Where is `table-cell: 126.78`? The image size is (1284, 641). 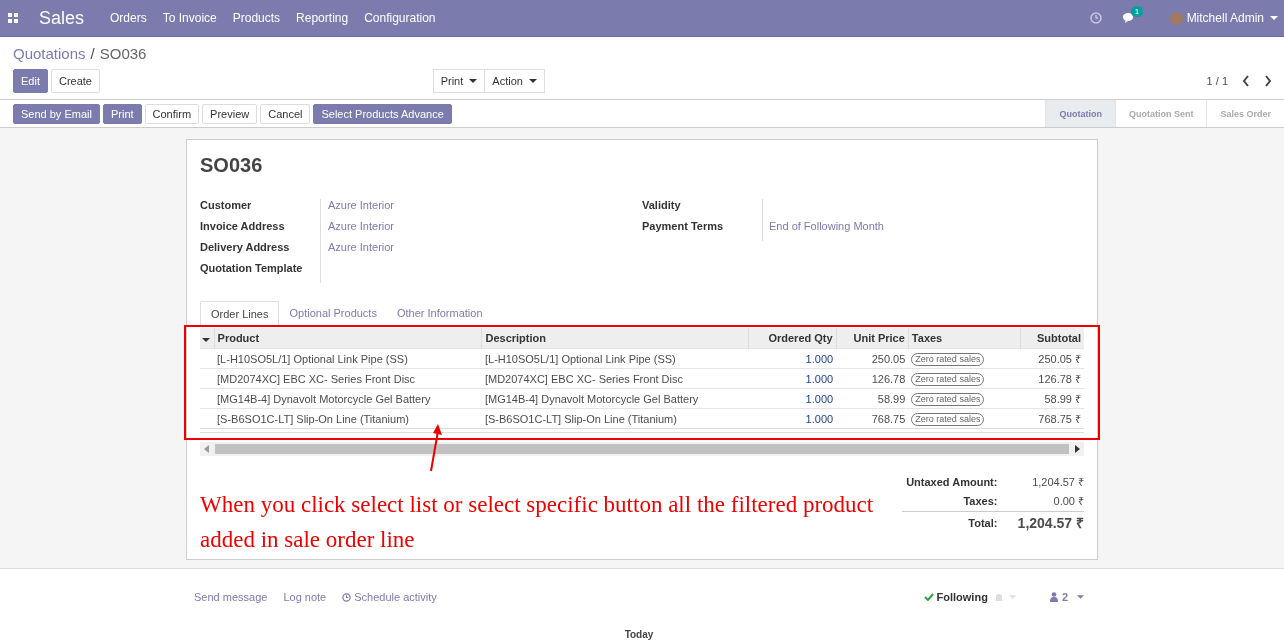
table-cell: 126.78 is located at coordinates (872, 378).